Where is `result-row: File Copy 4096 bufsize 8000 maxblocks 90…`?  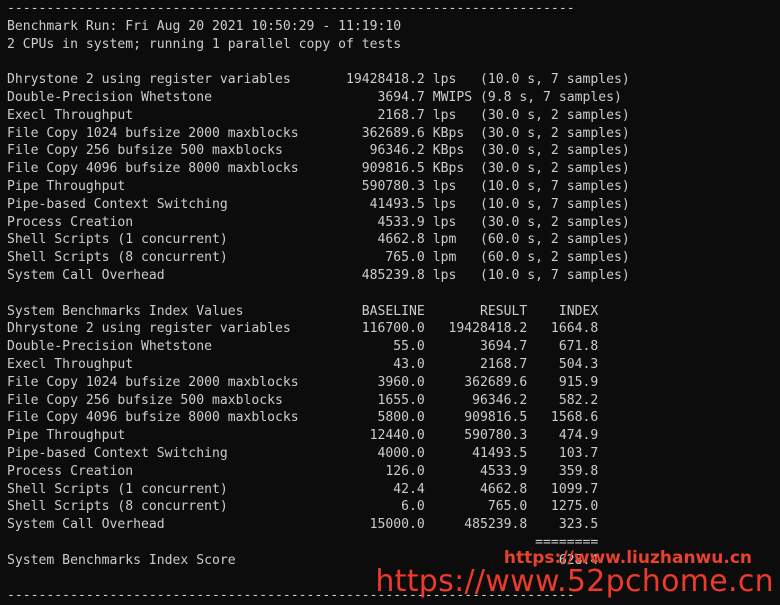
result-row: File Copy 4096 bufsize 8000 maxblocks 90… is located at coordinates (318, 169).